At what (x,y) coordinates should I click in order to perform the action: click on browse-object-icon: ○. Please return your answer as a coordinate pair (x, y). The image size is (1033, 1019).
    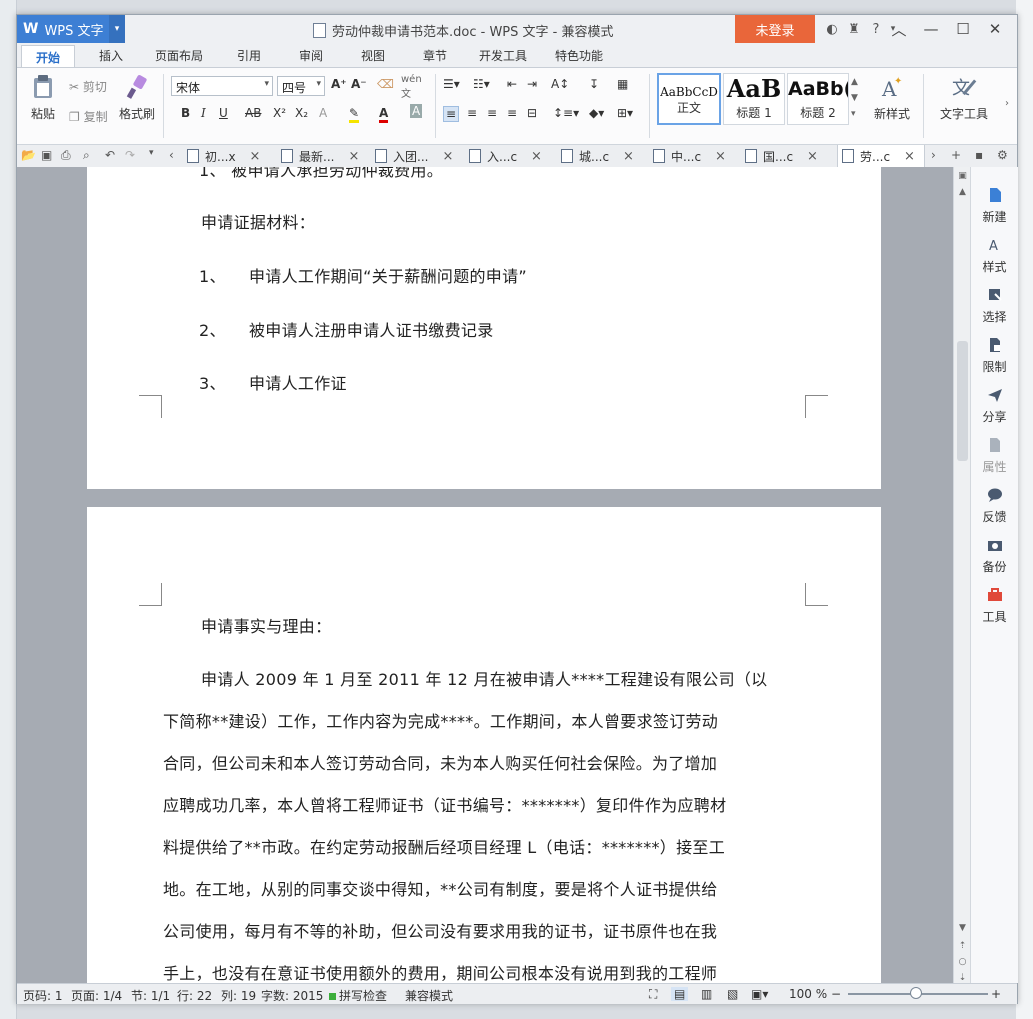
    Looking at the image, I should click on (962, 962).